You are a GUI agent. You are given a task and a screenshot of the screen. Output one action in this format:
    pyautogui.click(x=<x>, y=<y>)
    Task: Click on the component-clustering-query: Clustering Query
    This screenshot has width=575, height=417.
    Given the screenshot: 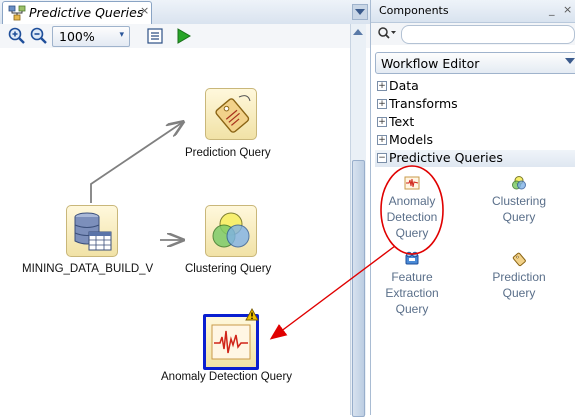 What is the action you would take?
    pyautogui.click(x=519, y=200)
    